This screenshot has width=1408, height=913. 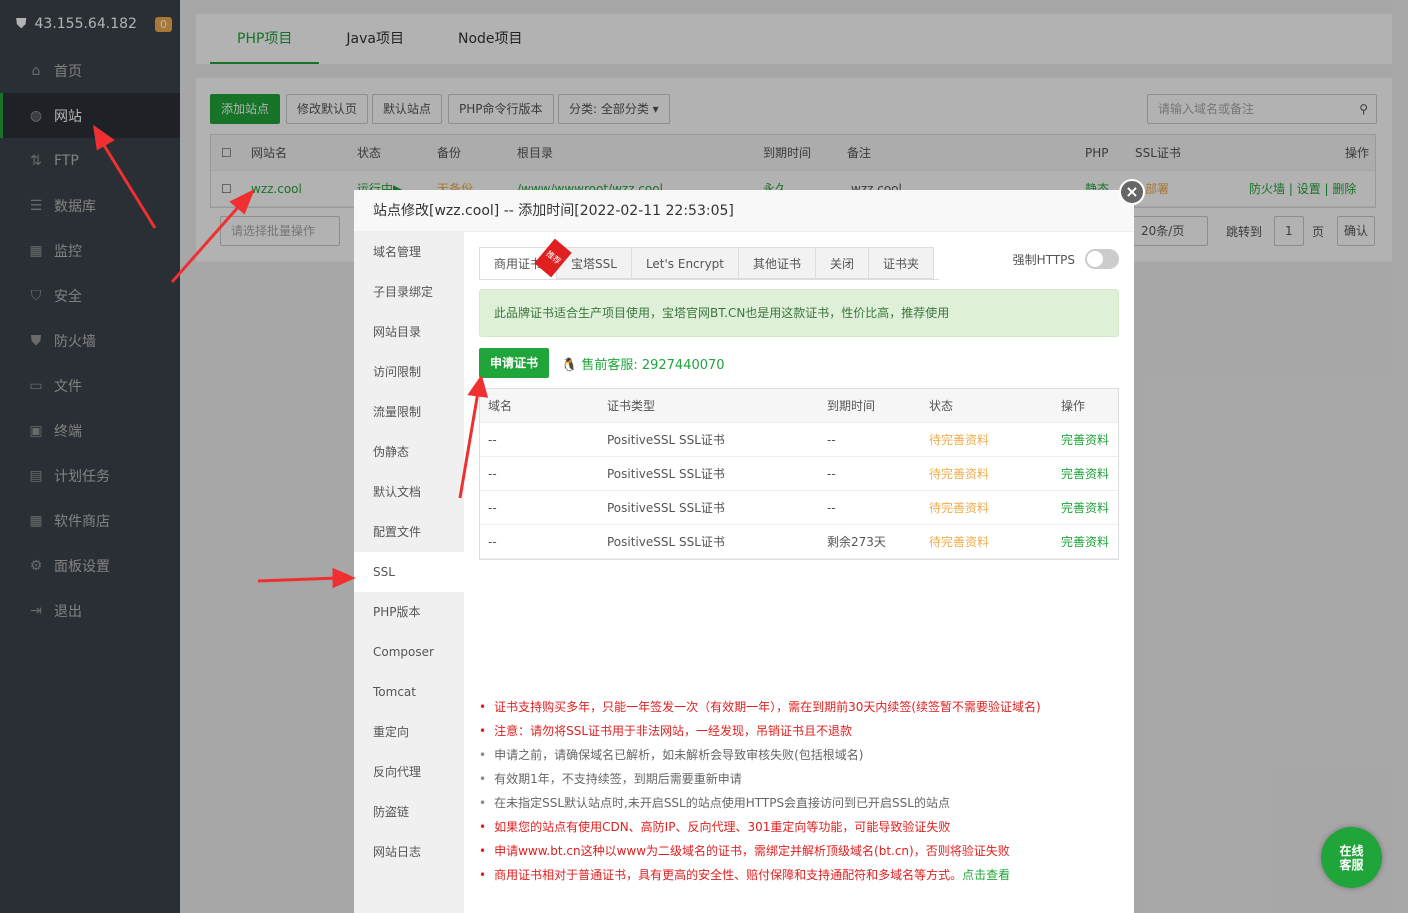 What do you see at coordinates (409, 412) in the screenshot?
I see `modal-nav-item: 流量限制` at bounding box center [409, 412].